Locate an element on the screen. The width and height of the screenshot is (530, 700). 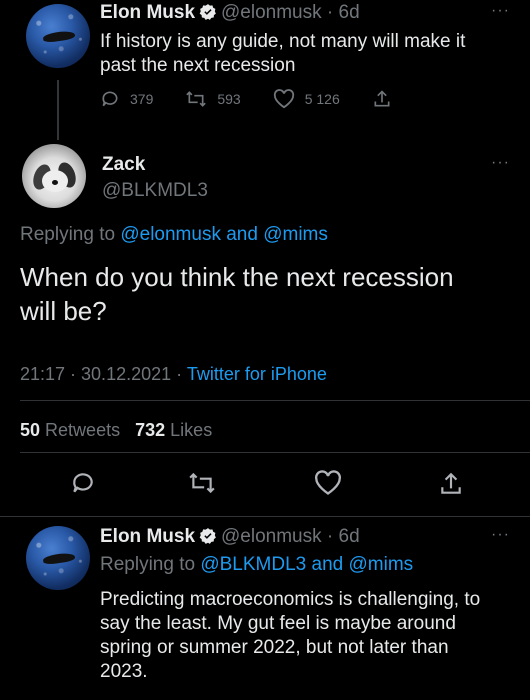
source-link: Twitter for iPhone is located at coordinates (257, 374).